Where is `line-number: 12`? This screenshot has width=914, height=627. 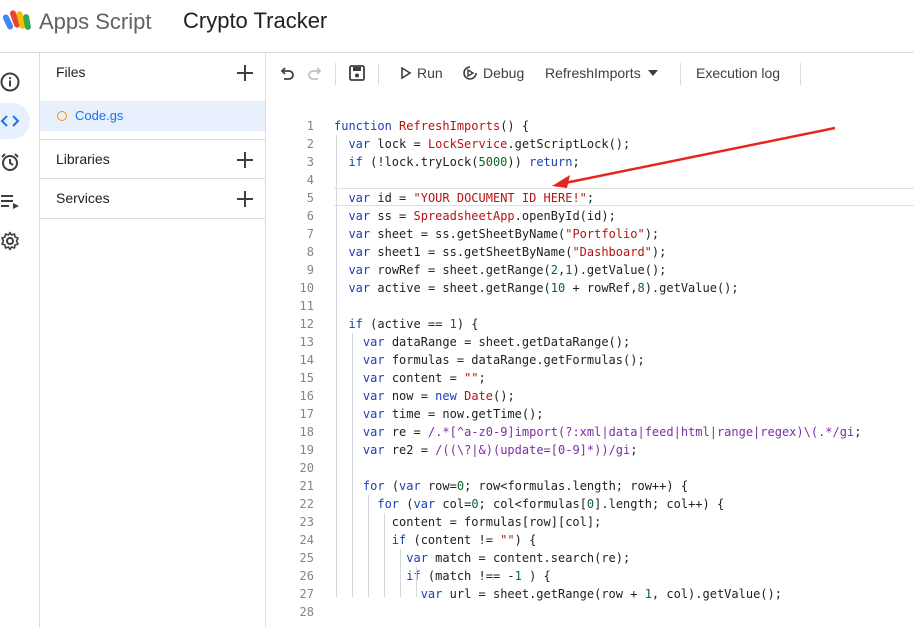
line-number: 12 is located at coordinates (306, 324).